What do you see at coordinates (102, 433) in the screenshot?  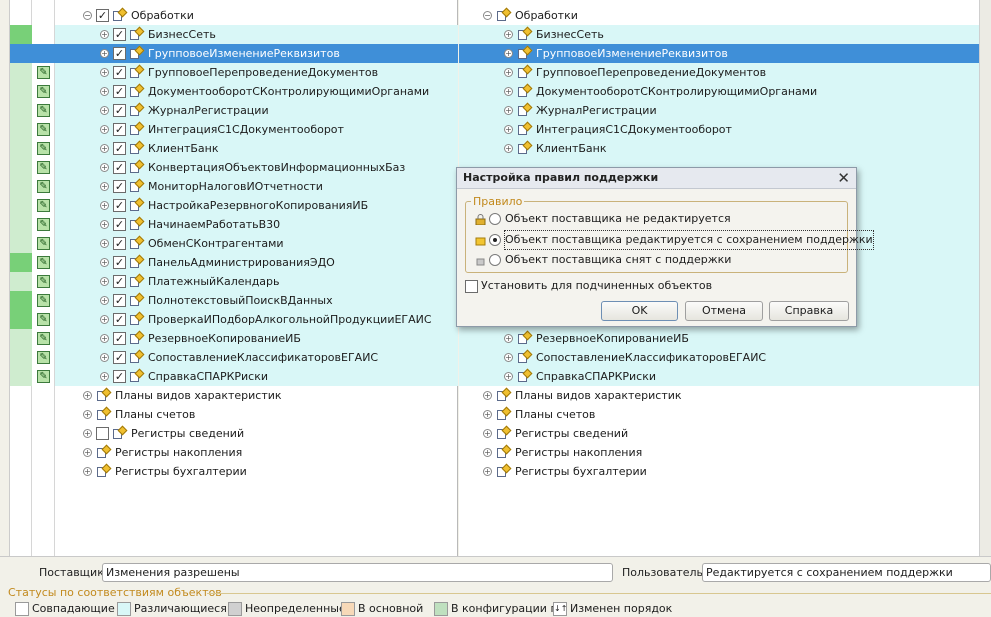 I see `item-checkbox` at bounding box center [102, 433].